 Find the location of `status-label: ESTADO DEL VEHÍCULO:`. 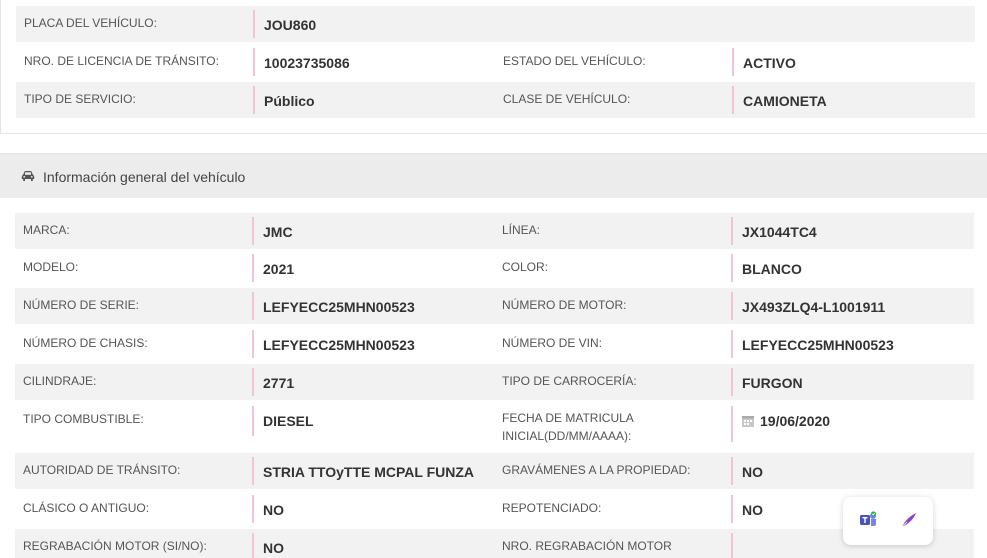

status-label: ESTADO DEL VEHÍCULO: is located at coordinates (574, 61).